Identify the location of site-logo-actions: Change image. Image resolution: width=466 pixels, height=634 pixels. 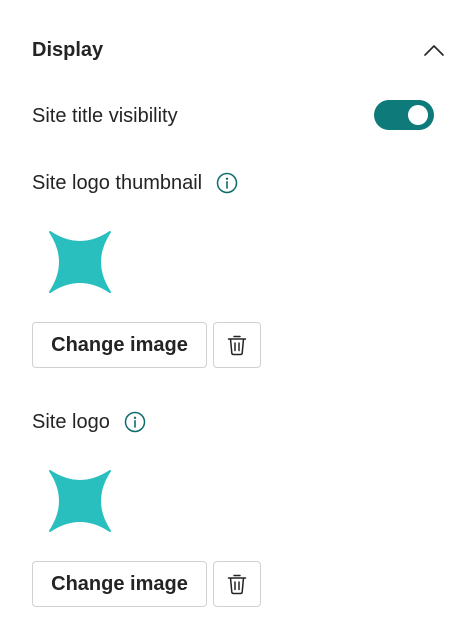
(146, 584).